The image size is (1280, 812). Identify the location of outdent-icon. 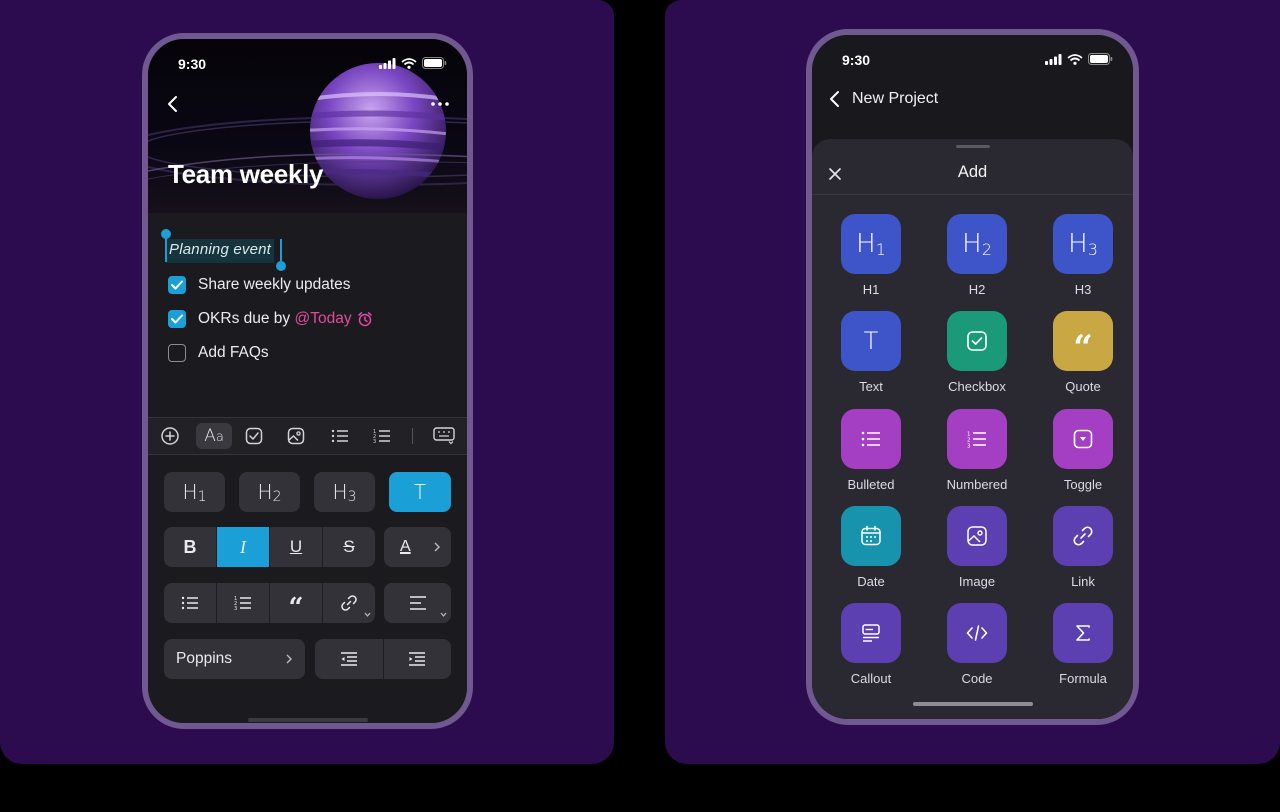
(348, 659).